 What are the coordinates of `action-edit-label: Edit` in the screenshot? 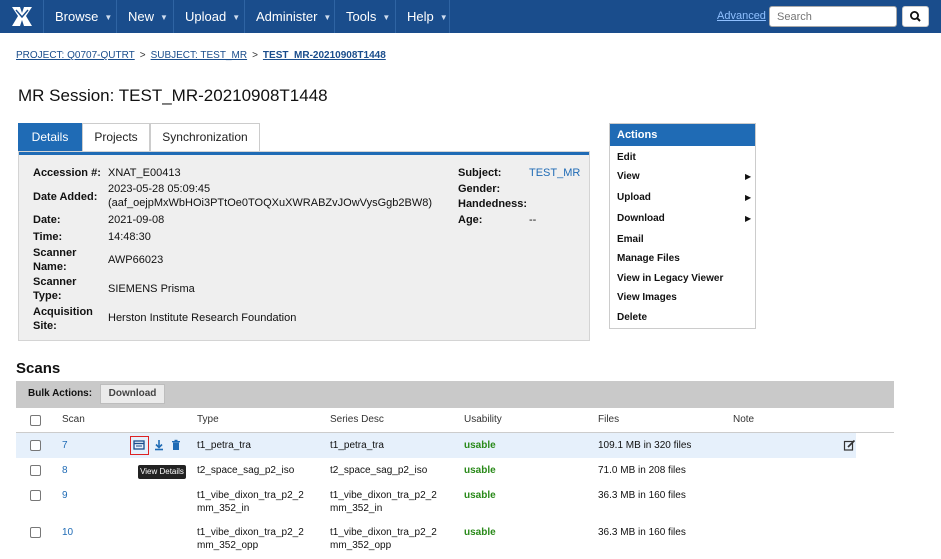 It's located at (626, 157).